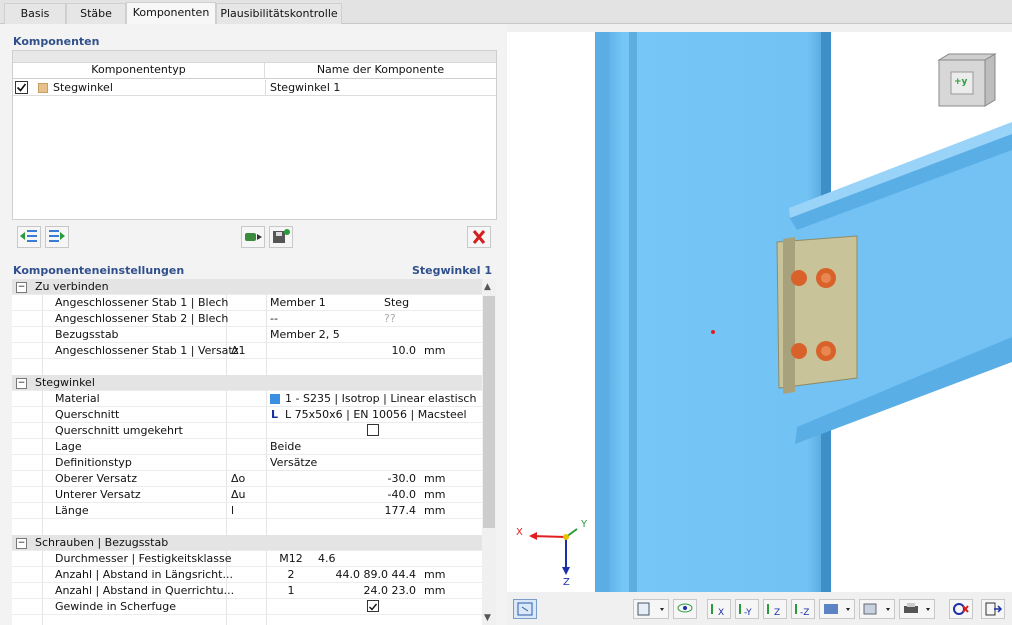  Describe the element at coordinates (253, 237) in the screenshot. I see `import-button` at that location.